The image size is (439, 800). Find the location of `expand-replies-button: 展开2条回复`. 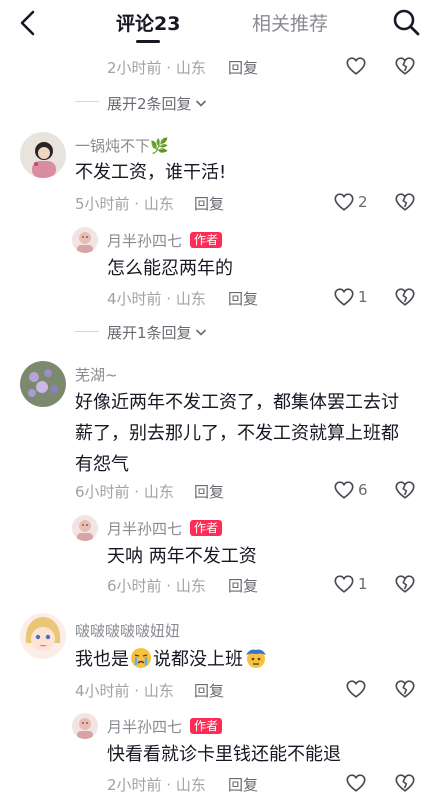

expand-replies-button: 展开2条回复 is located at coordinates (157, 103).